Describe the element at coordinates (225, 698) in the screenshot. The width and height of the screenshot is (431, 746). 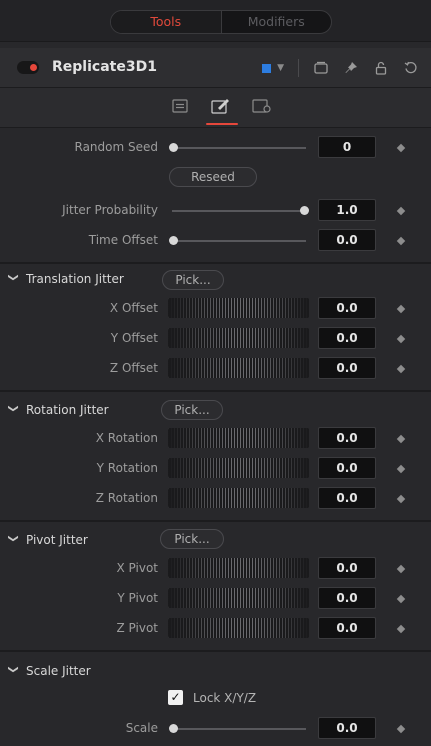
I see `lock-xyz-label: Lock X/Y/Z` at that location.